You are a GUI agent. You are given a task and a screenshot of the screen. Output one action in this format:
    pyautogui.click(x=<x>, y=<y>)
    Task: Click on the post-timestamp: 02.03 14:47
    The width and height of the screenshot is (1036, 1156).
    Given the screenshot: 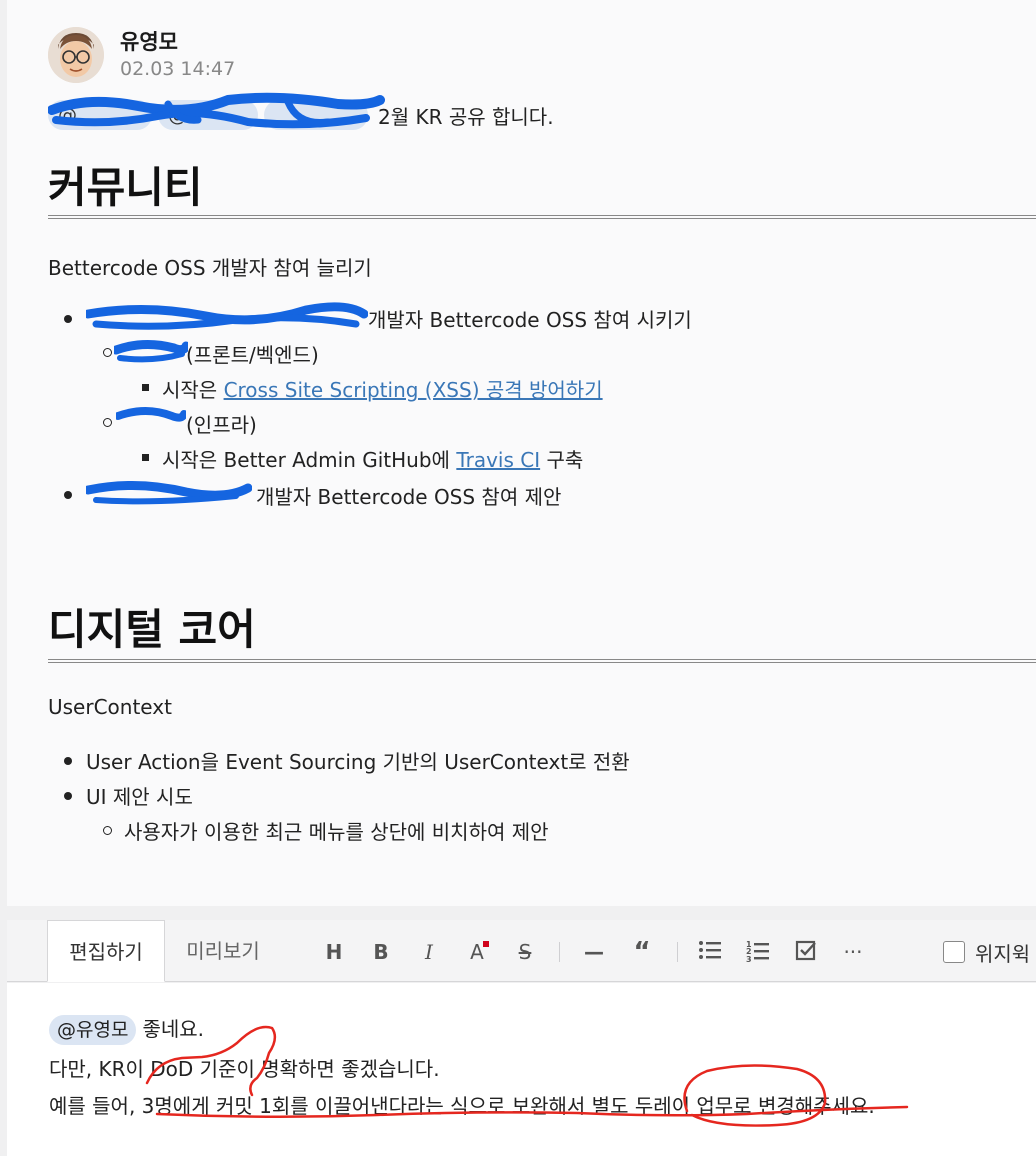 What is the action you would take?
    pyautogui.click(x=178, y=69)
    